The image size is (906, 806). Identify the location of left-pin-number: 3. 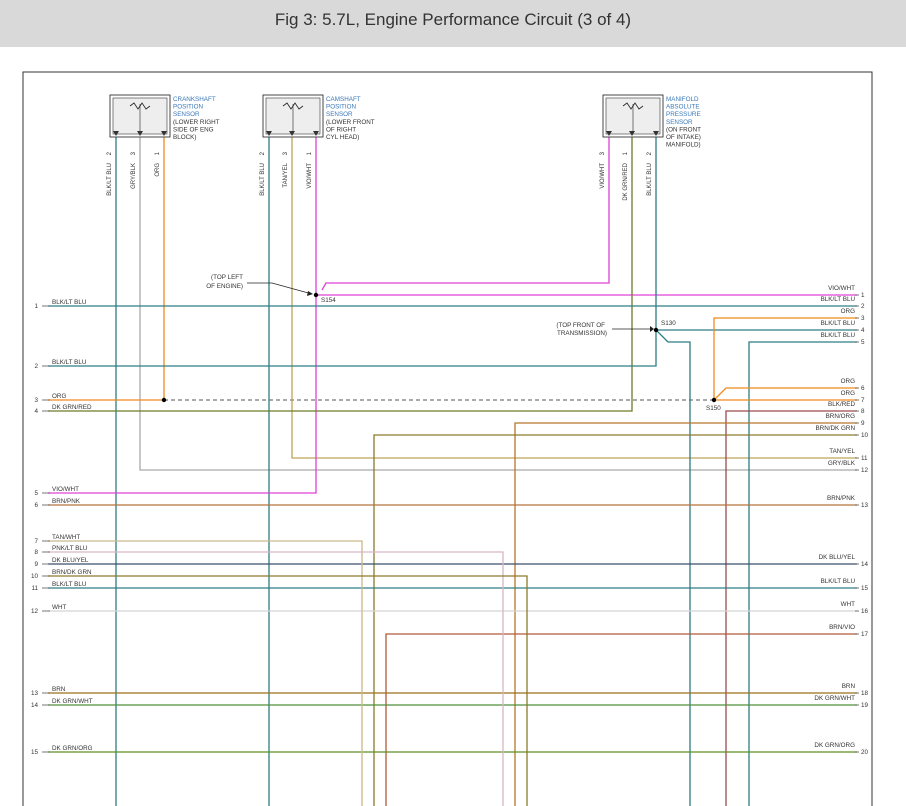
(36, 400).